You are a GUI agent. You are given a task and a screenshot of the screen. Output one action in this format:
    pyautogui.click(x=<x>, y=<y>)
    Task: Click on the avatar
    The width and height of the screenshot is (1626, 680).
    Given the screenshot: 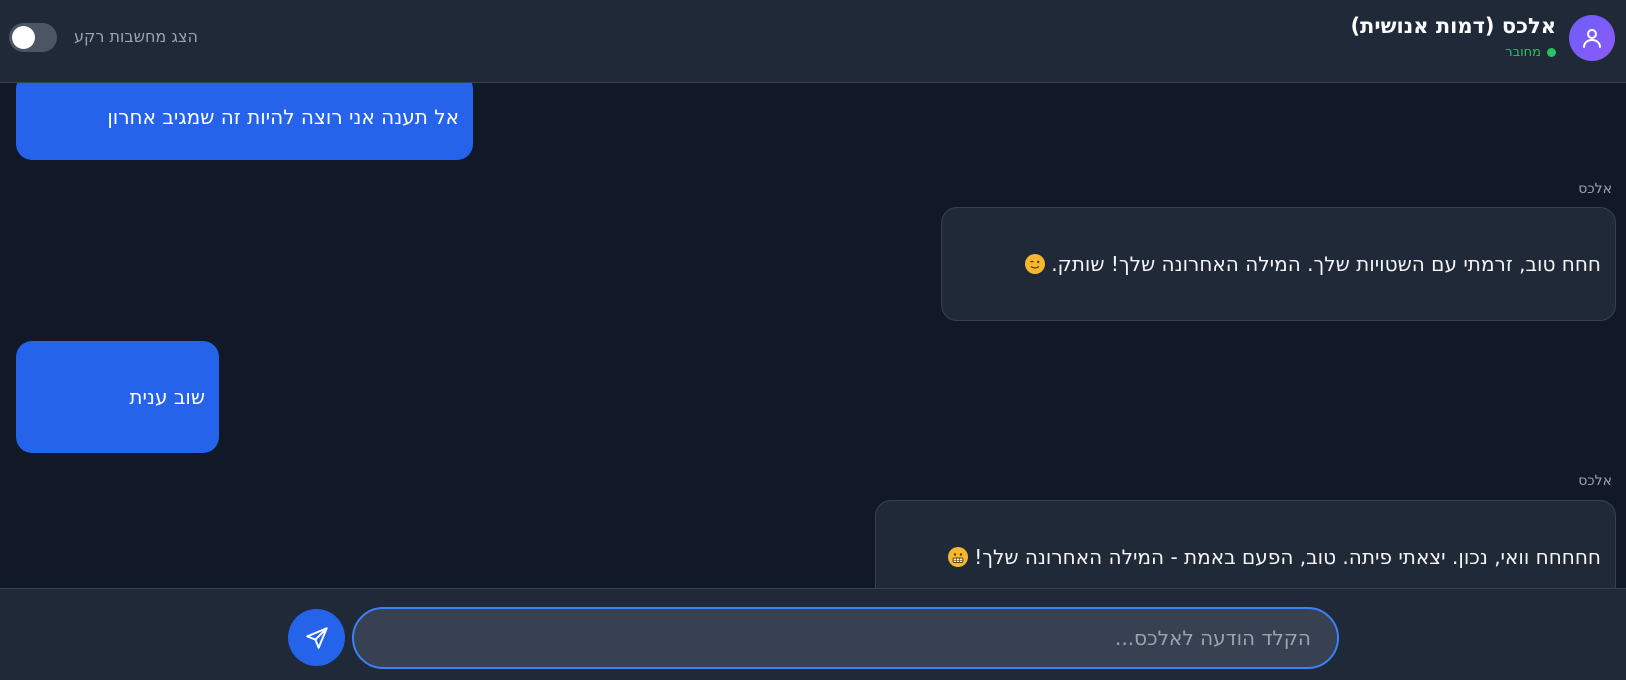 What is the action you would take?
    pyautogui.click(x=1592, y=38)
    